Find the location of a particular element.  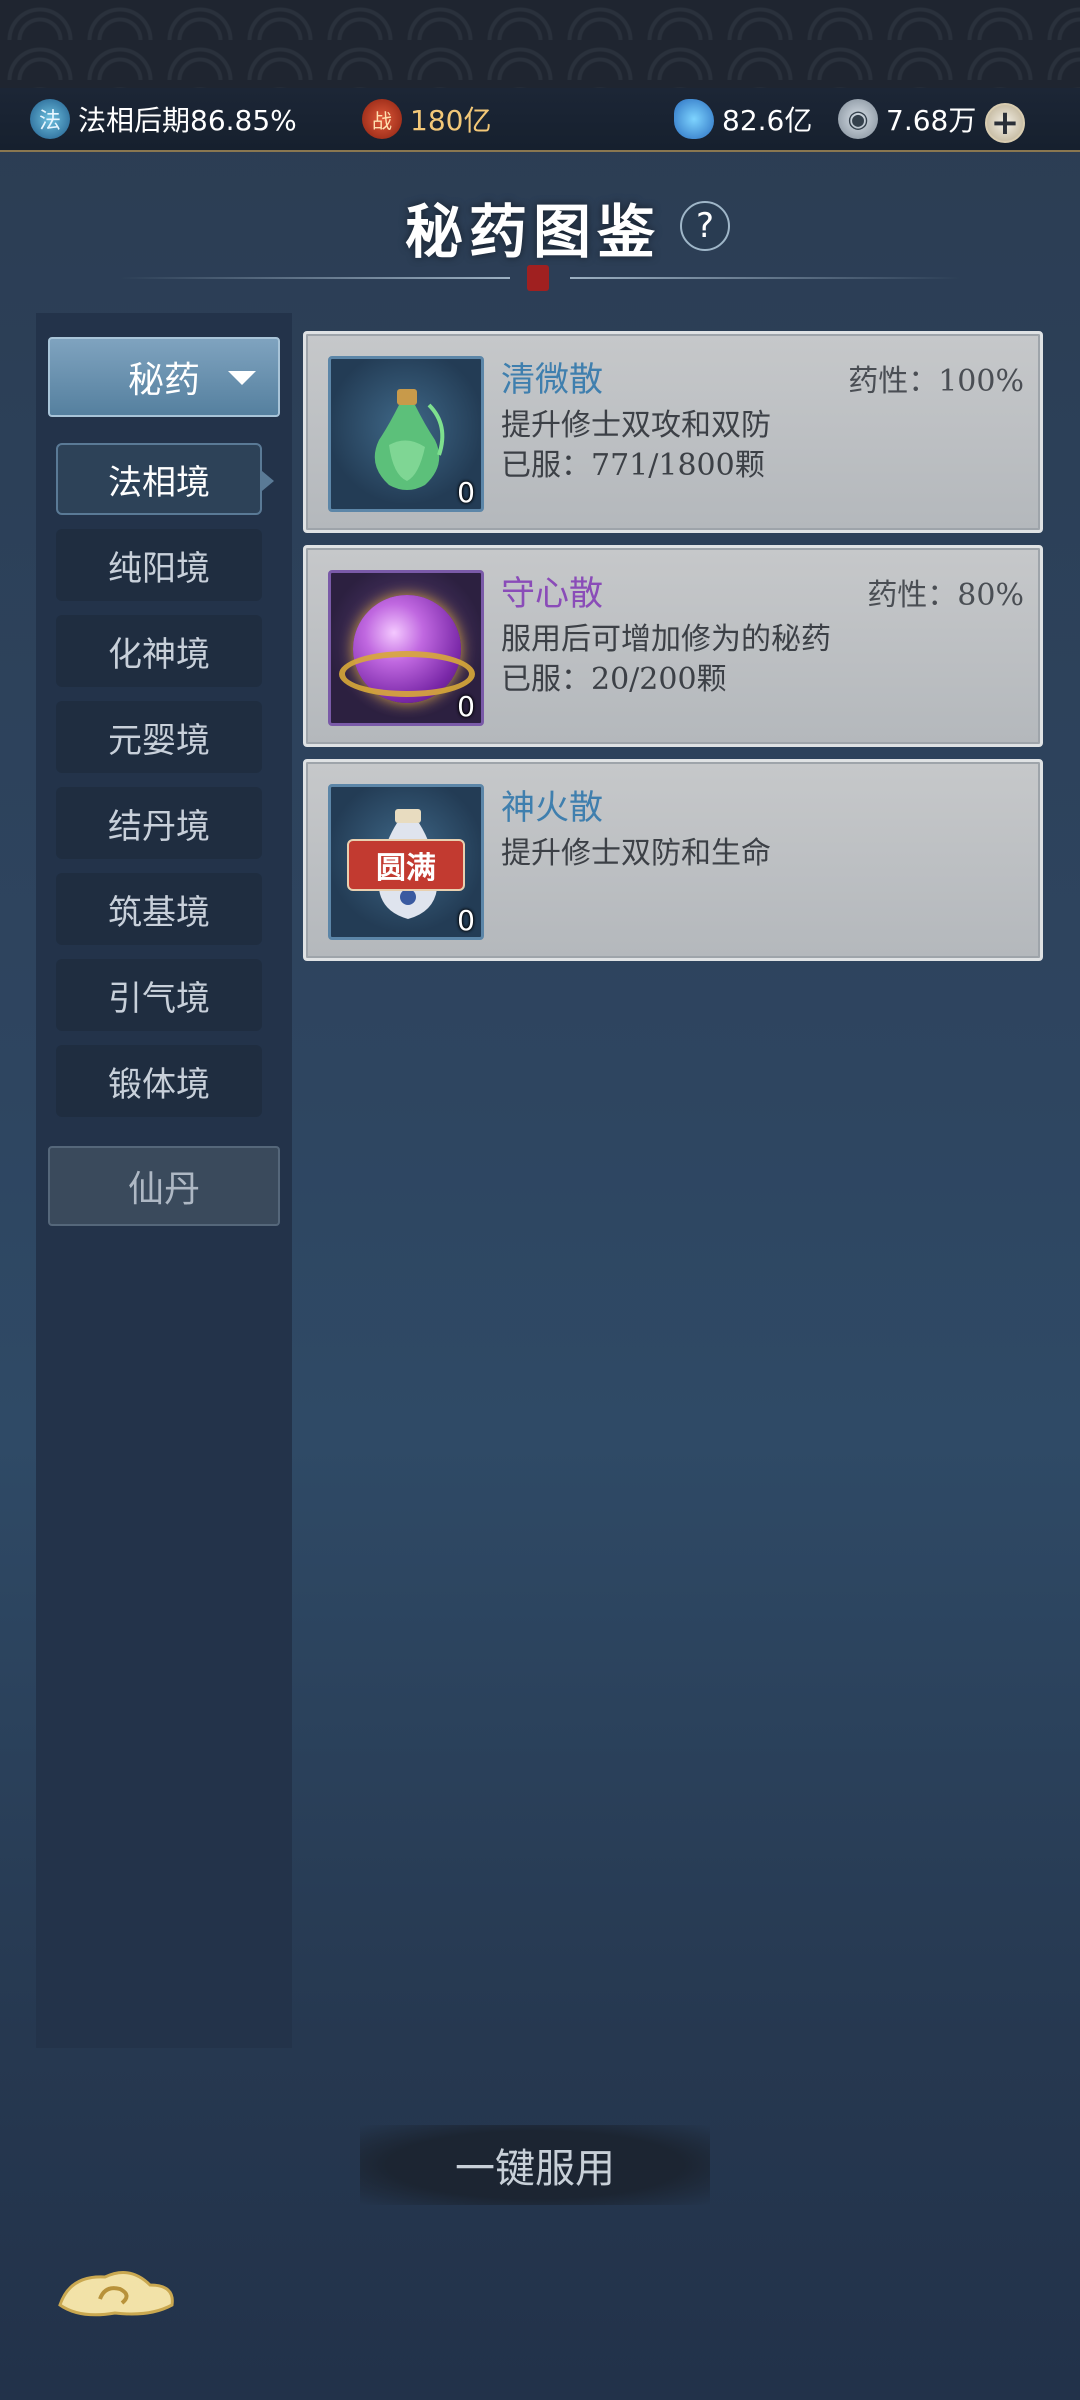

help-button: ? is located at coordinates (705, 226).